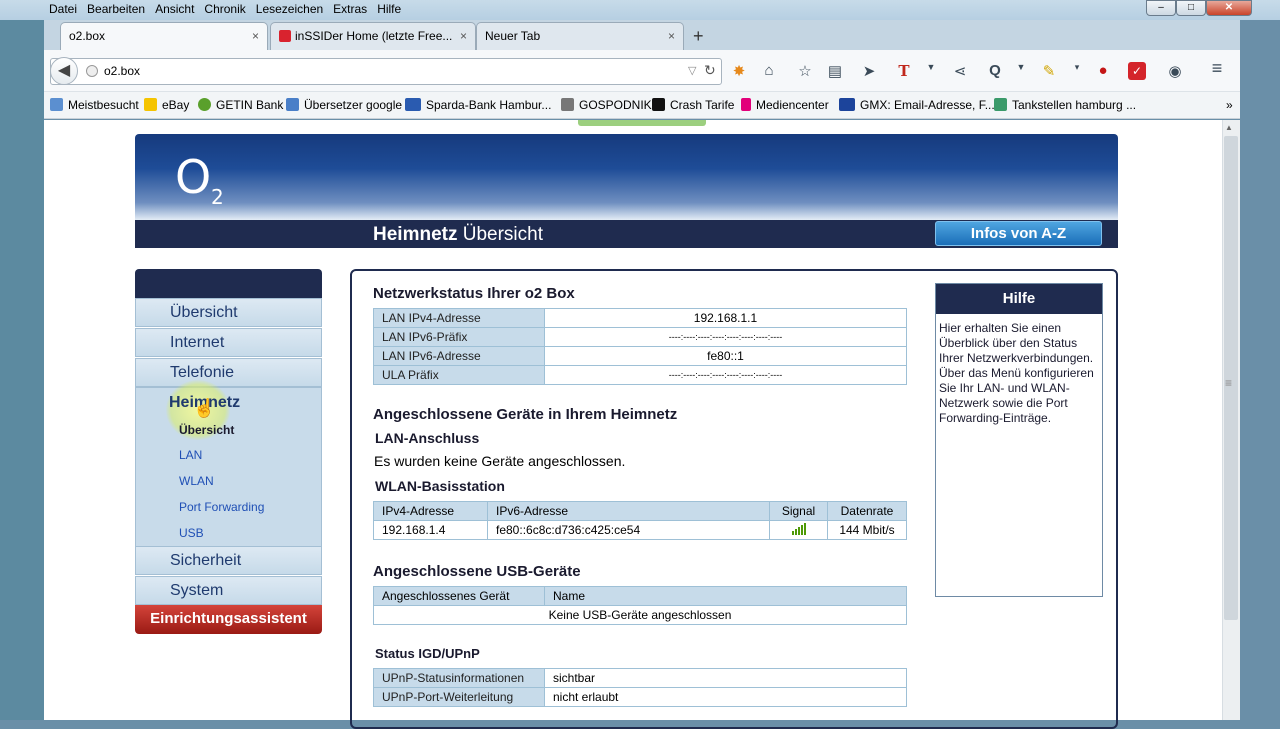 The width and height of the screenshot is (1280, 729). Describe the element at coordinates (63, 9) in the screenshot. I see `menu-datei: Datei` at that location.